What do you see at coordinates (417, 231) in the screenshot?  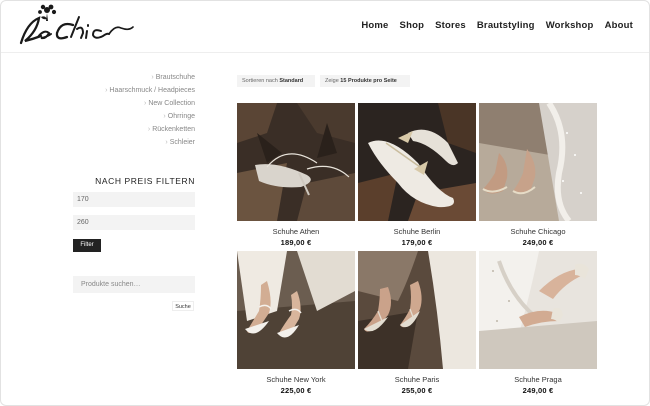 I see `product-name: Schuhe Berlin` at bounding box center [417, 231].